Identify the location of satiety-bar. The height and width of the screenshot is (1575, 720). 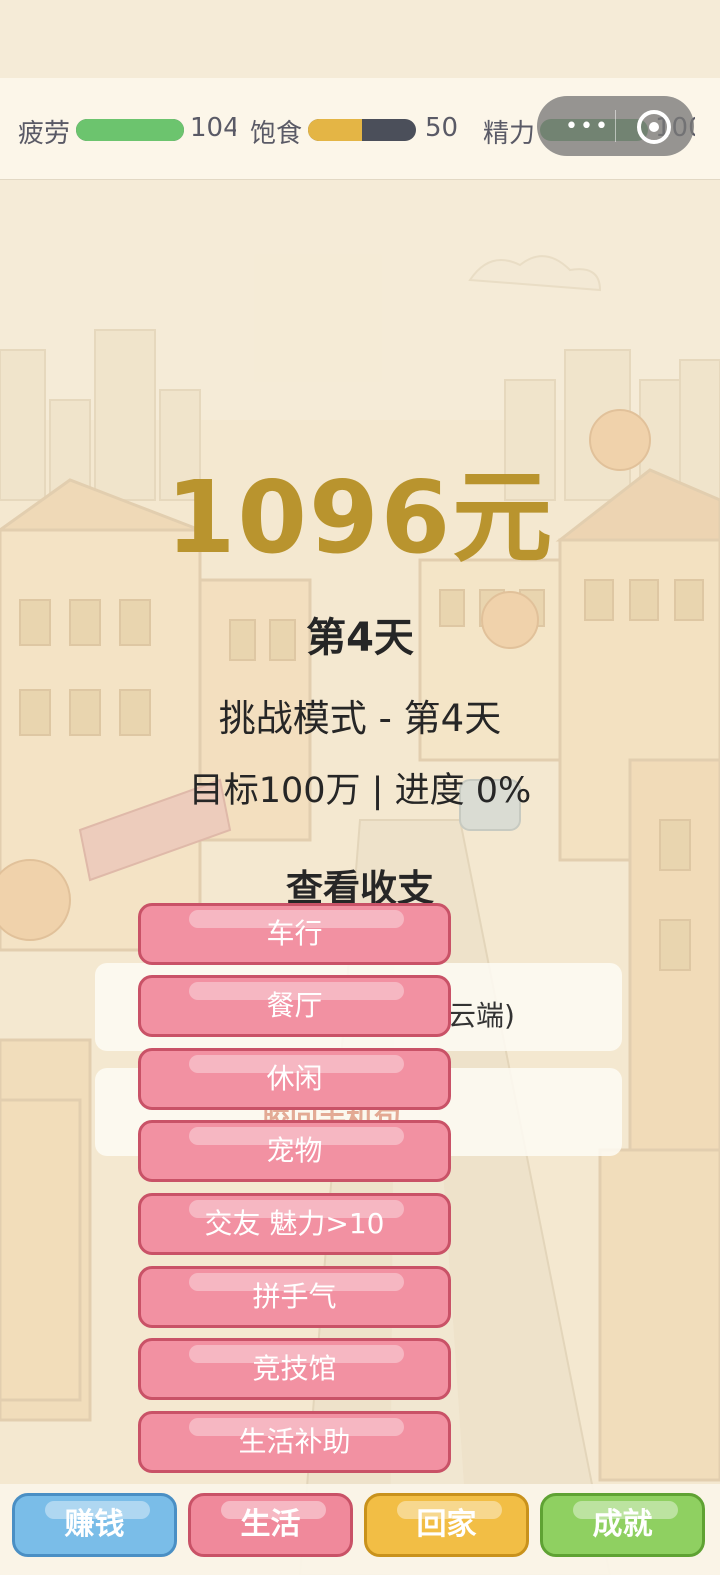
(362, 130).